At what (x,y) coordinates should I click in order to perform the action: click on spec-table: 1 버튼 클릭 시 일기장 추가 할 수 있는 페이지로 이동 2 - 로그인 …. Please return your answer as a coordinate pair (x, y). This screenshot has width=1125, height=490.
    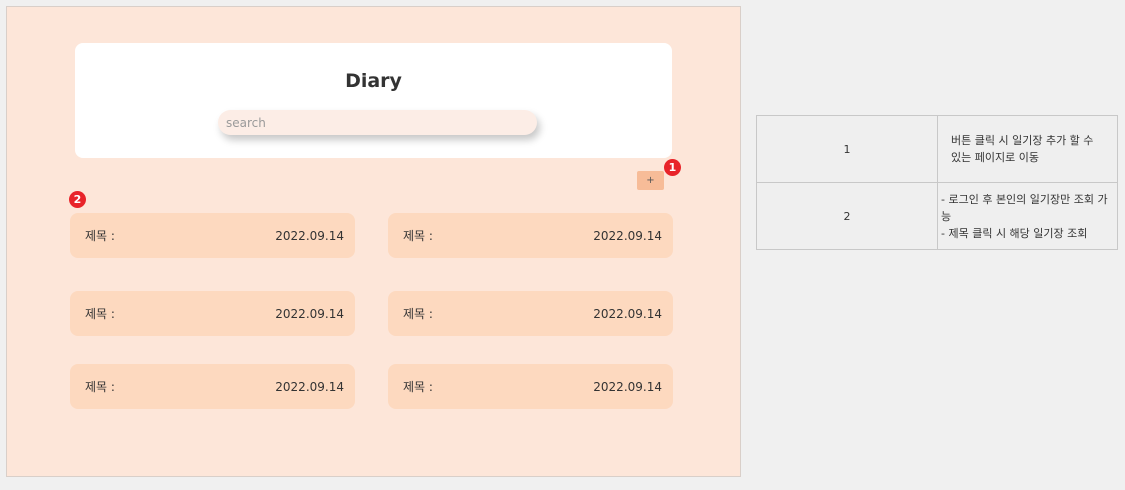
    Looking at the image, I should click on (937, 182).